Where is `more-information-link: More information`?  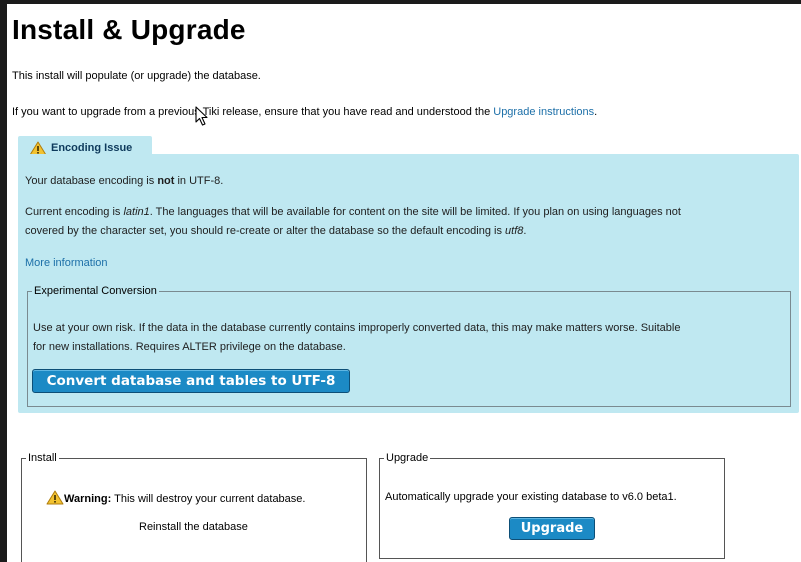
more-information-link: More information is located at coordinates (66, 263).